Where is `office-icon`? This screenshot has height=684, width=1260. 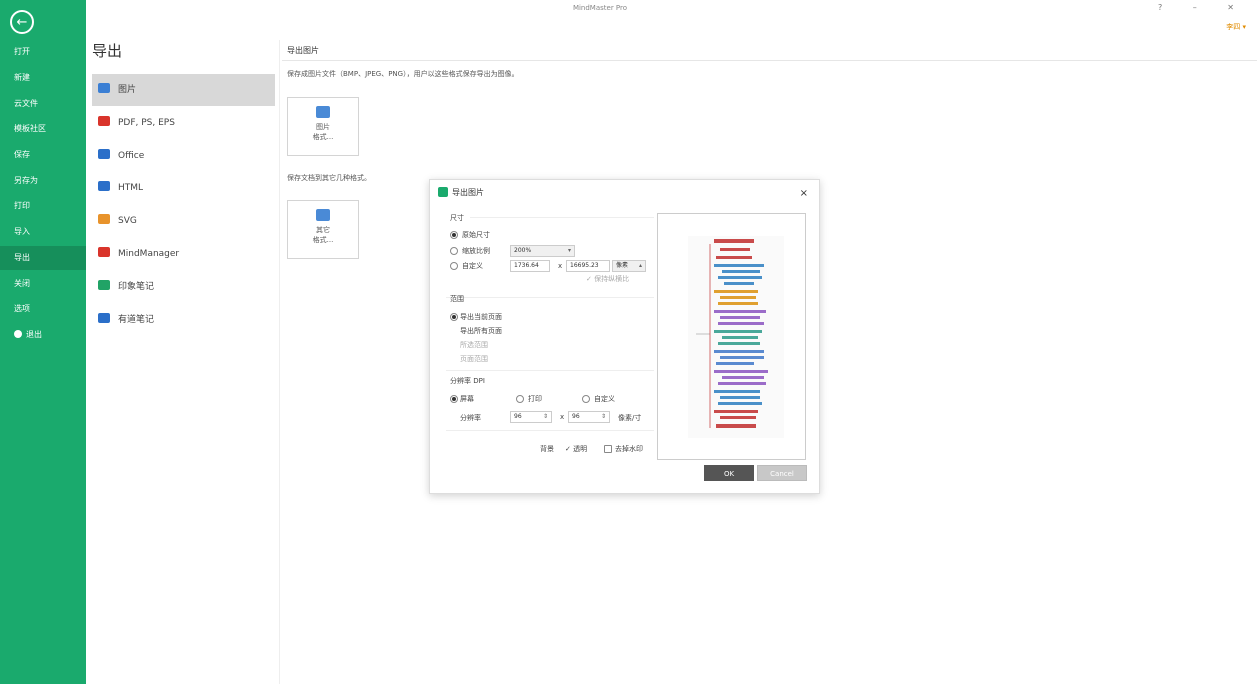
office-icon is located at coordinates (104, 154).